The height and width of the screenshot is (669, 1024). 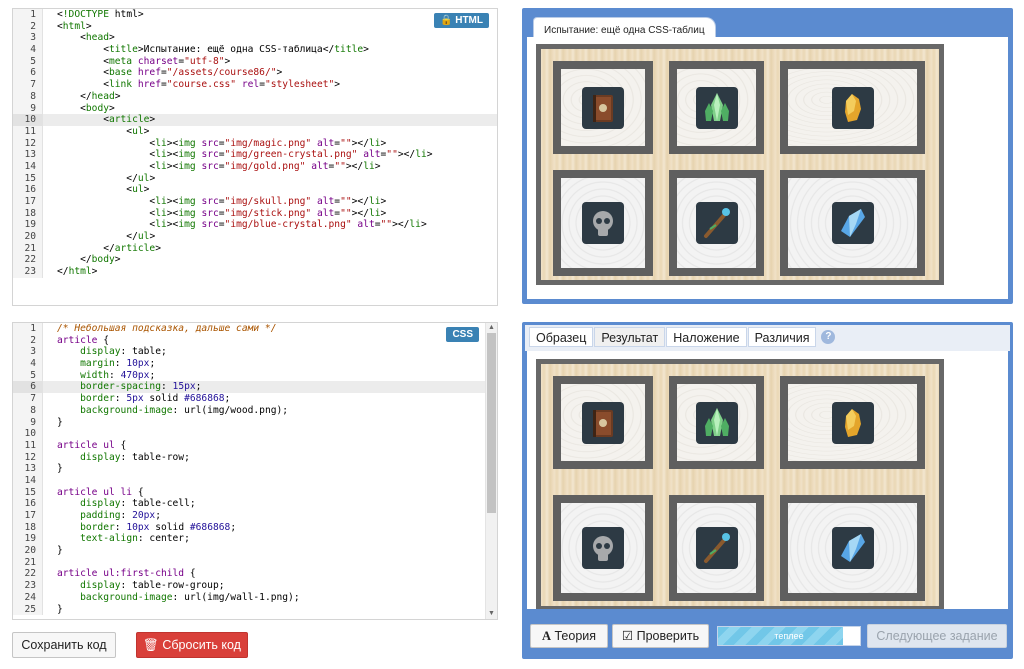 I want to click on line-number: 10, so click(x=28, y=434).